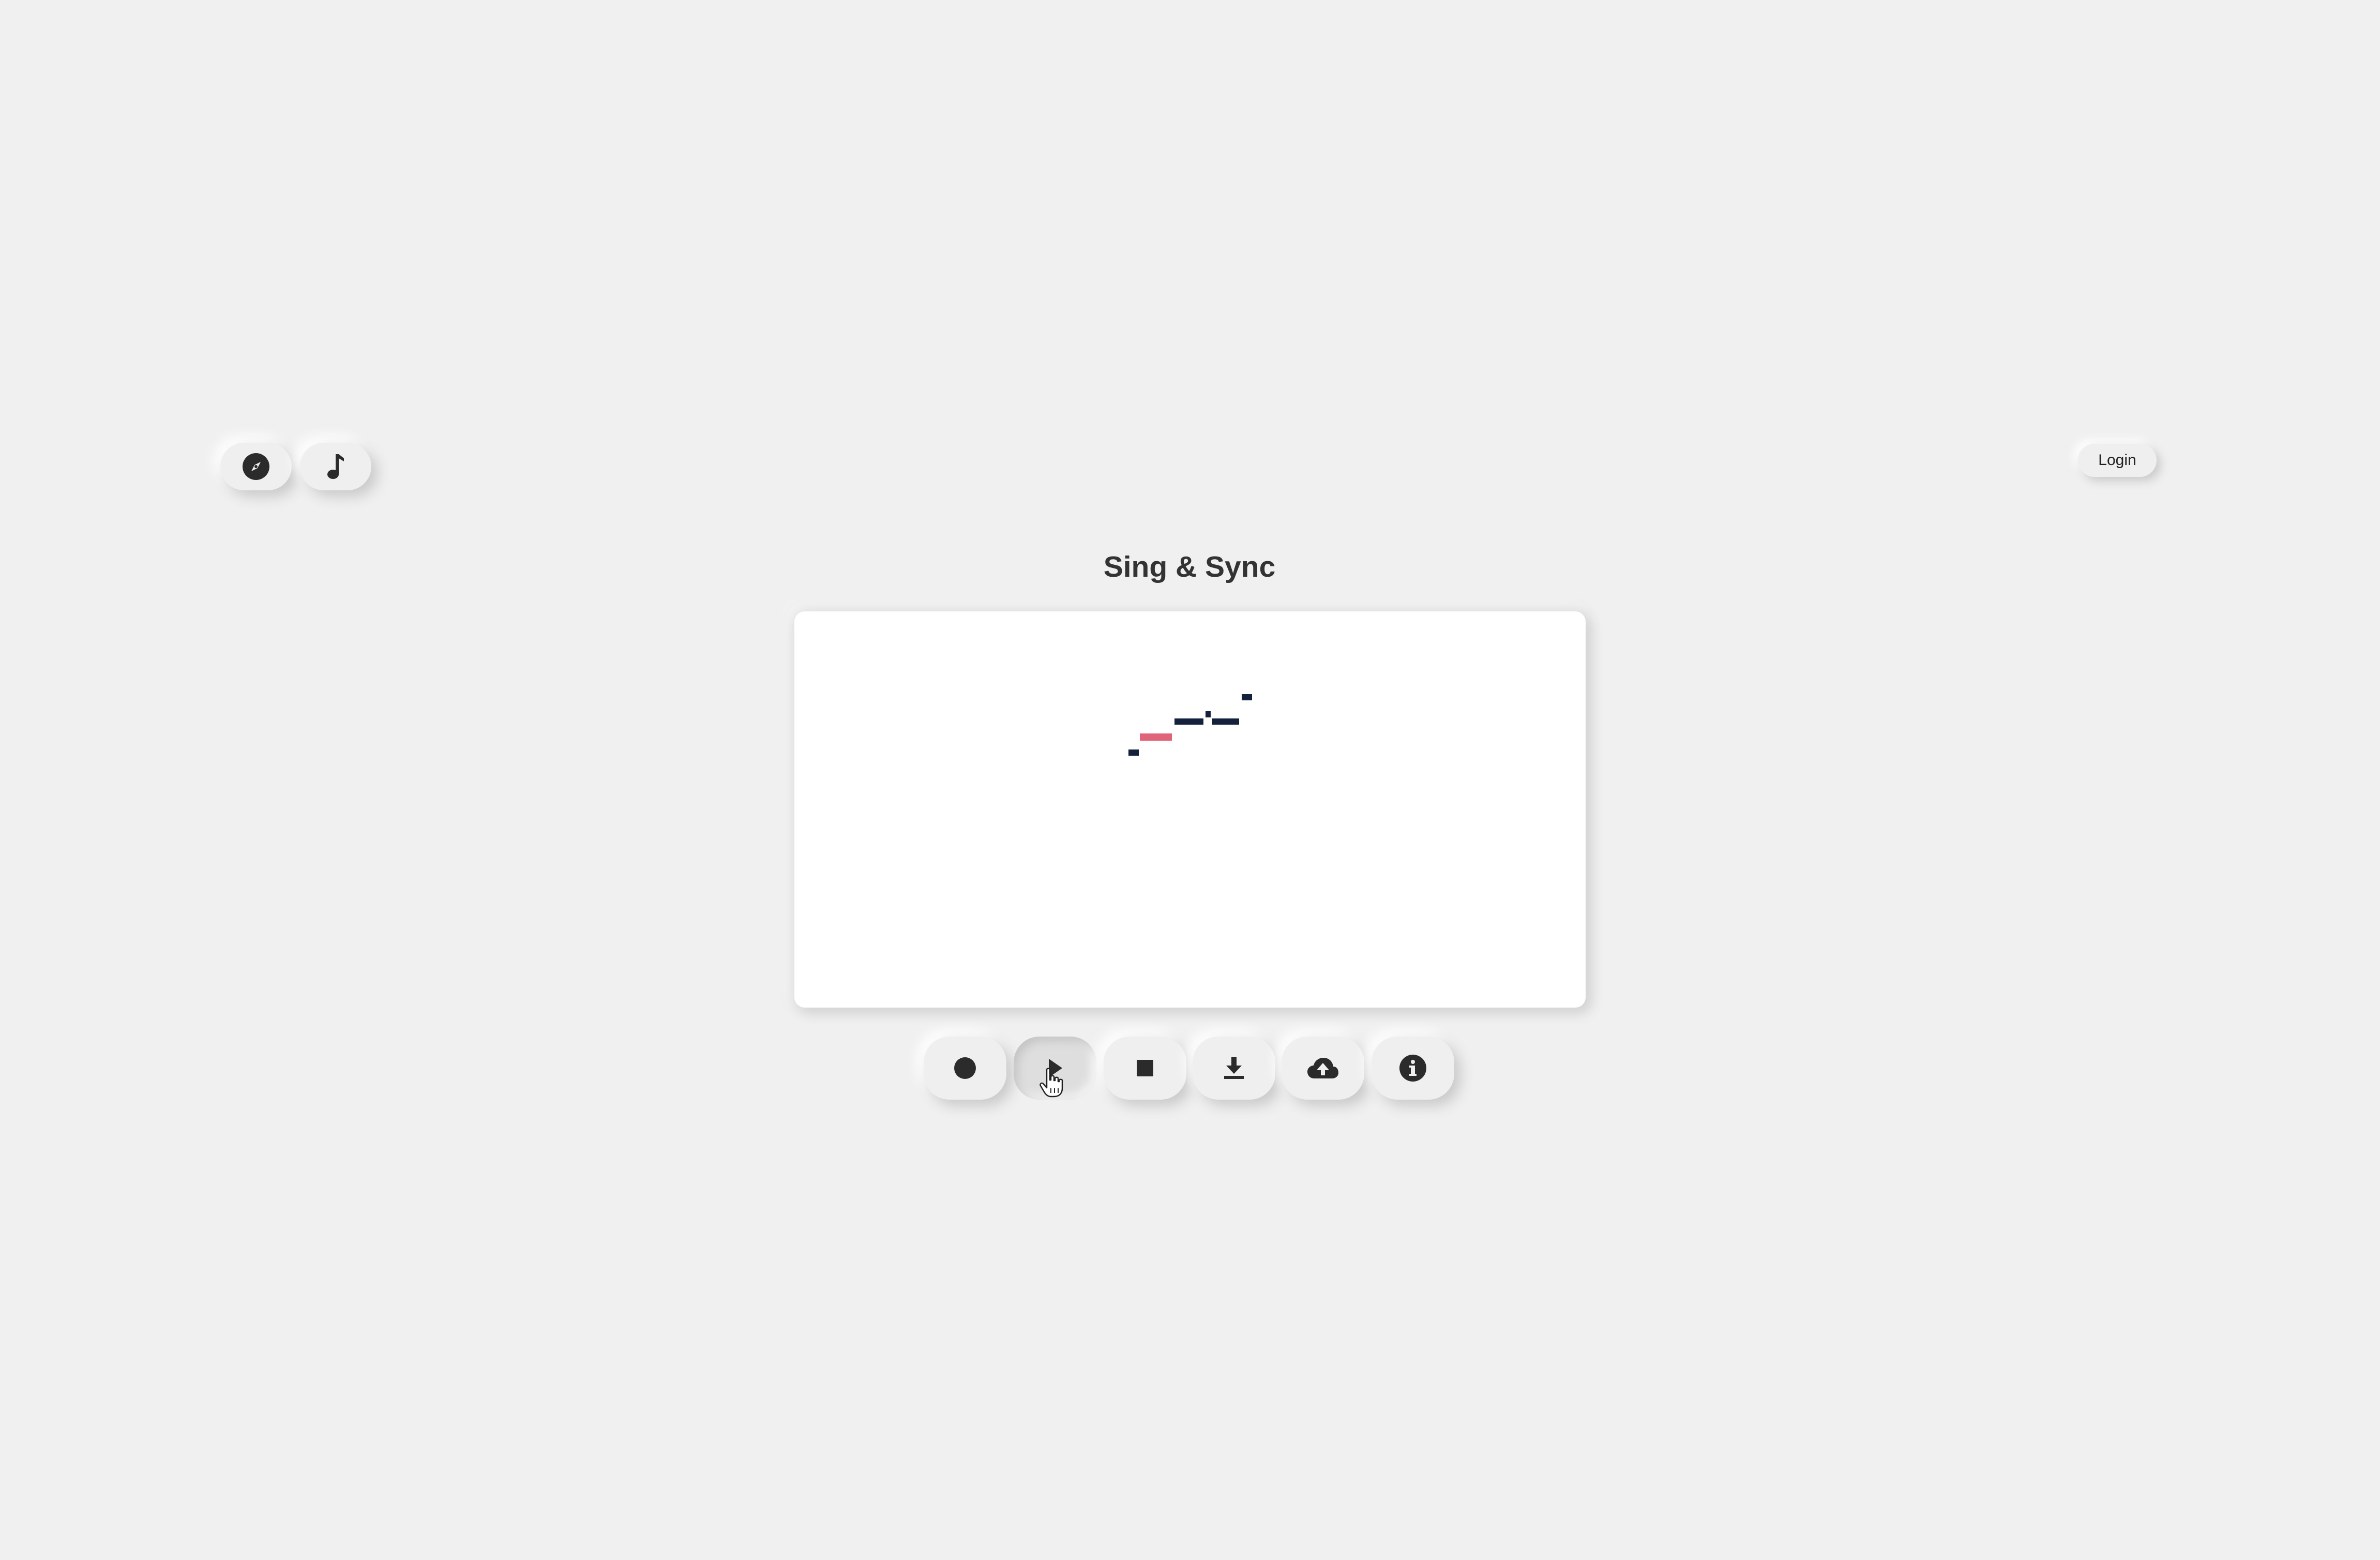  I want to click on note-block-active, so click(1156, 737).